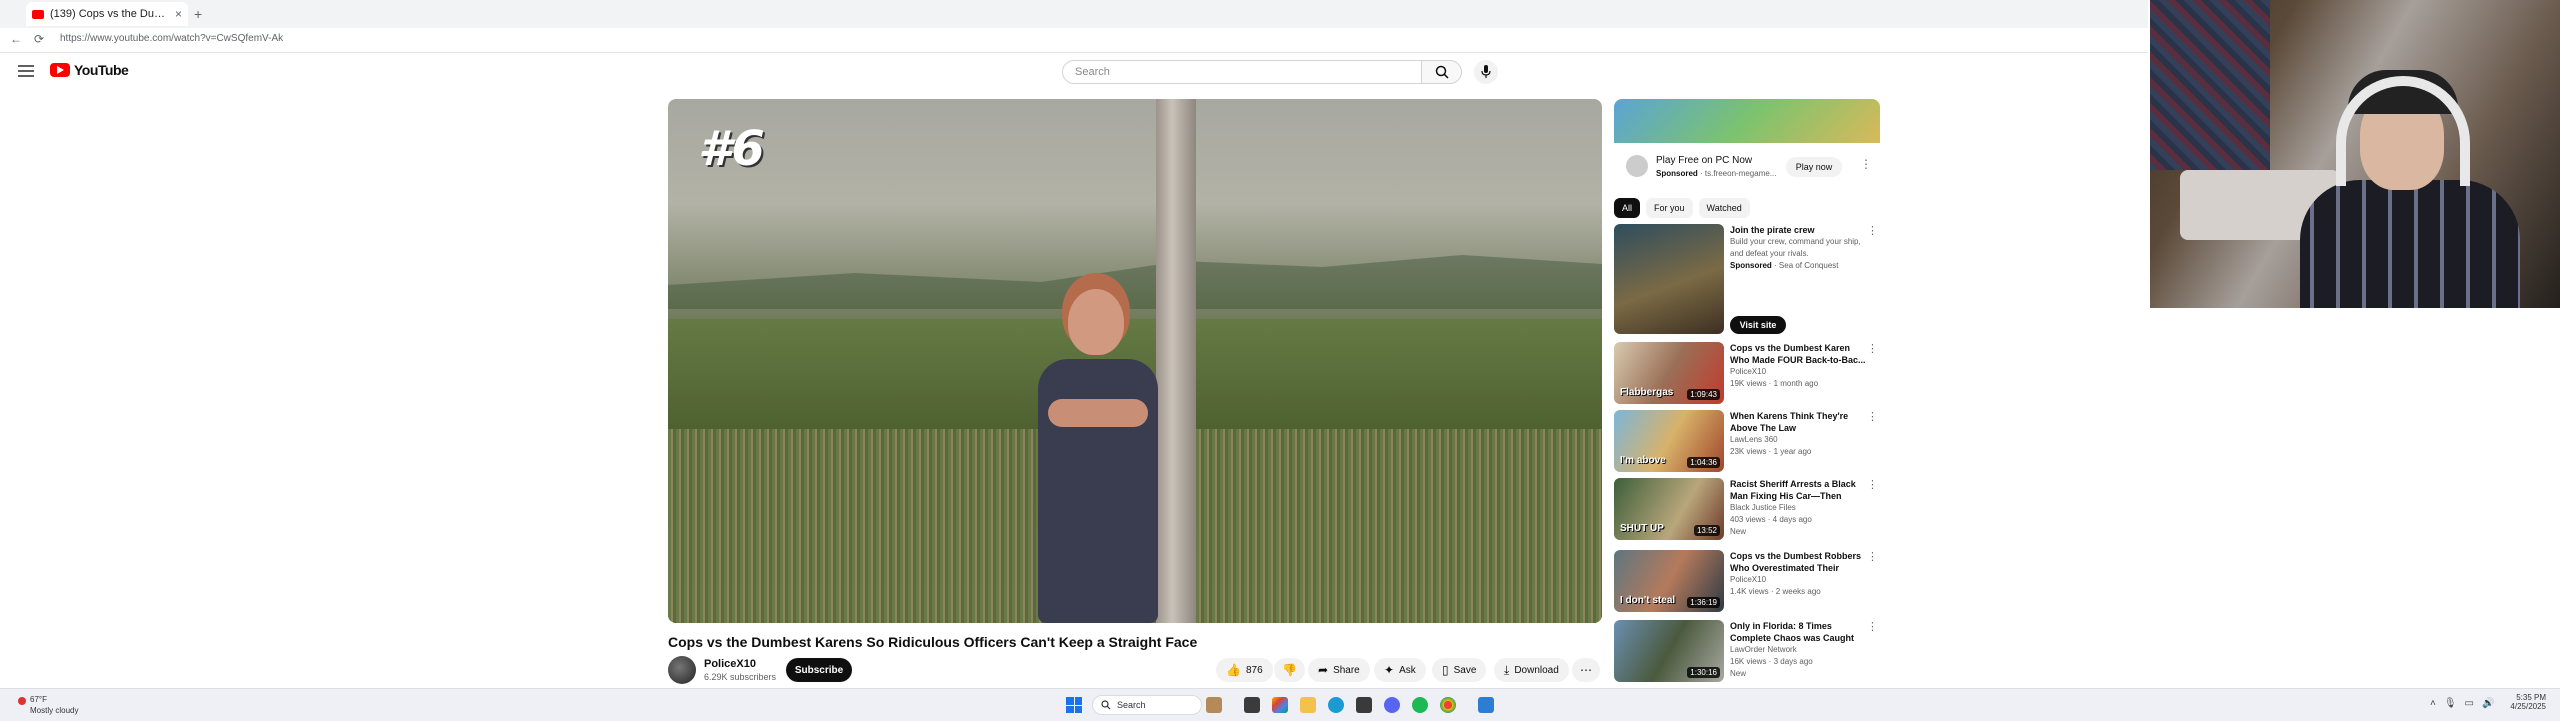  I want to click on volume-icon: 🔊, so click(2488, 703).